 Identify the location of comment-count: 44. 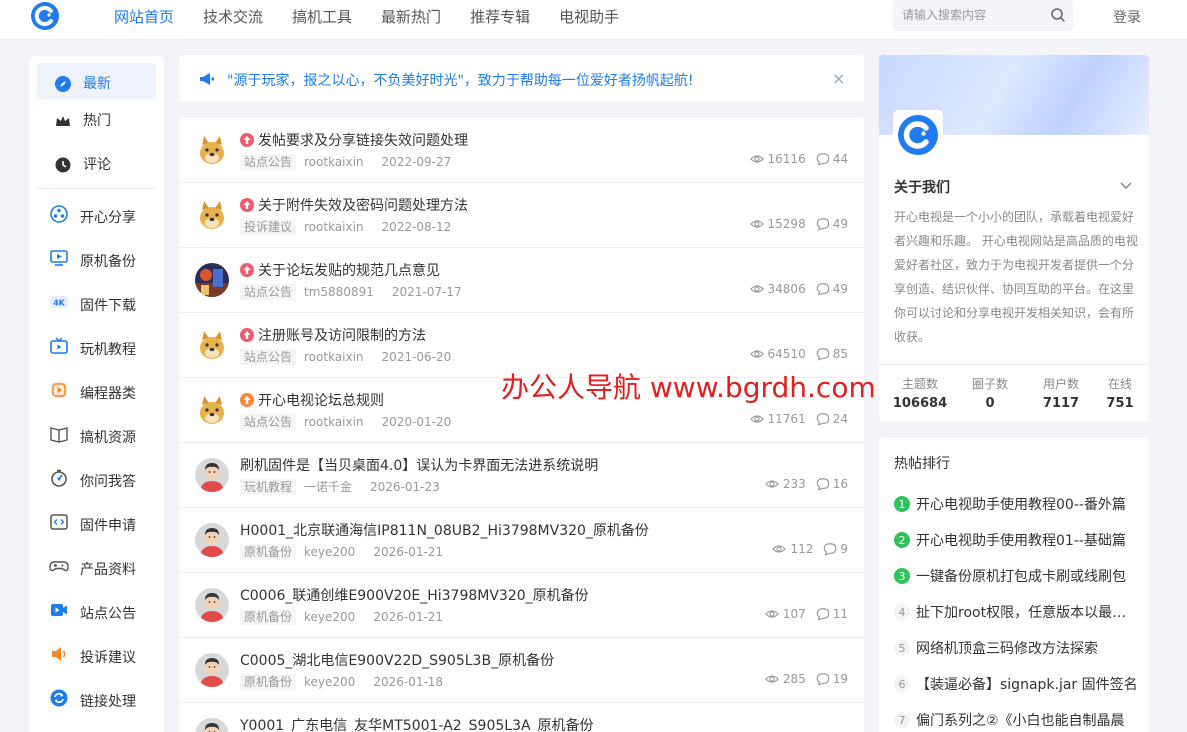
(840, 159).